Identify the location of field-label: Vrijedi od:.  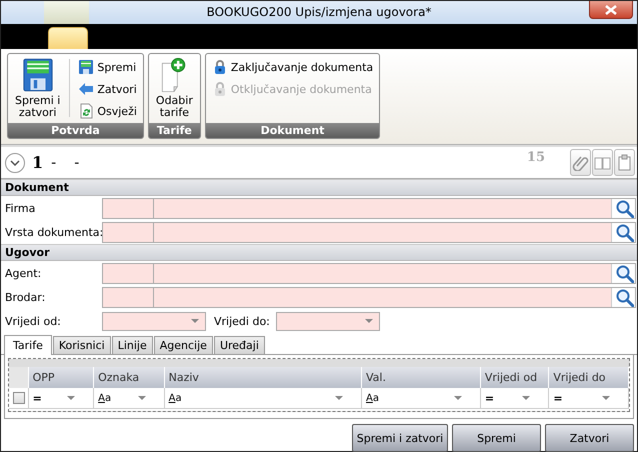
(33, 321).